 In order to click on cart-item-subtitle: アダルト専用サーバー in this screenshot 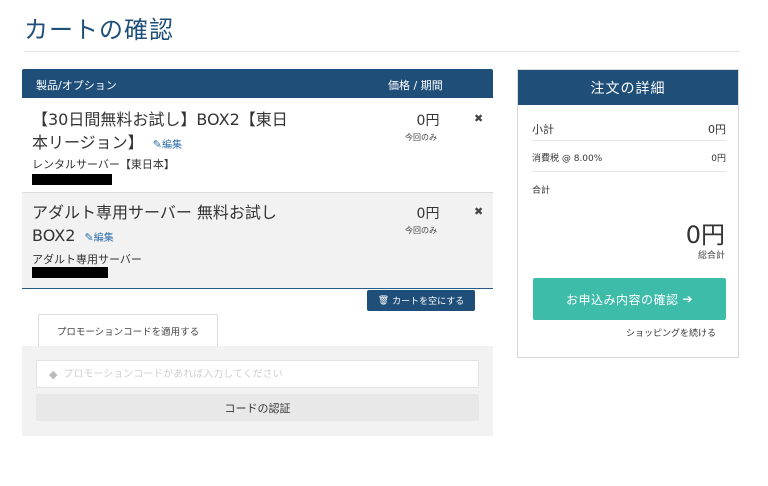, I will do `click(87, 259)`.